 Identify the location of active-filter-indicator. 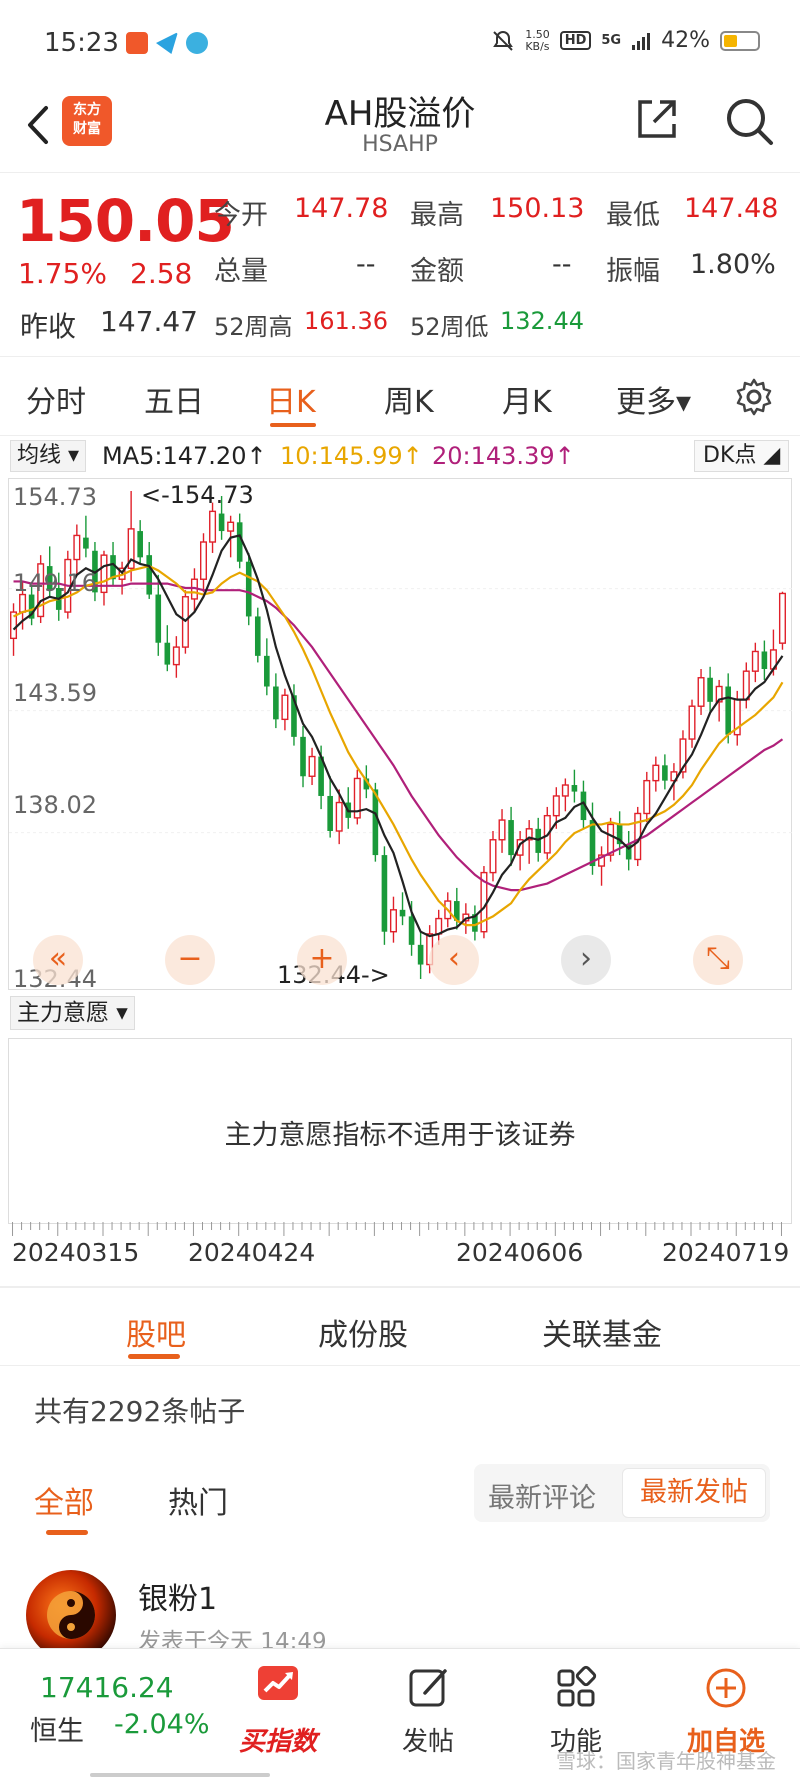
(67, 1532).